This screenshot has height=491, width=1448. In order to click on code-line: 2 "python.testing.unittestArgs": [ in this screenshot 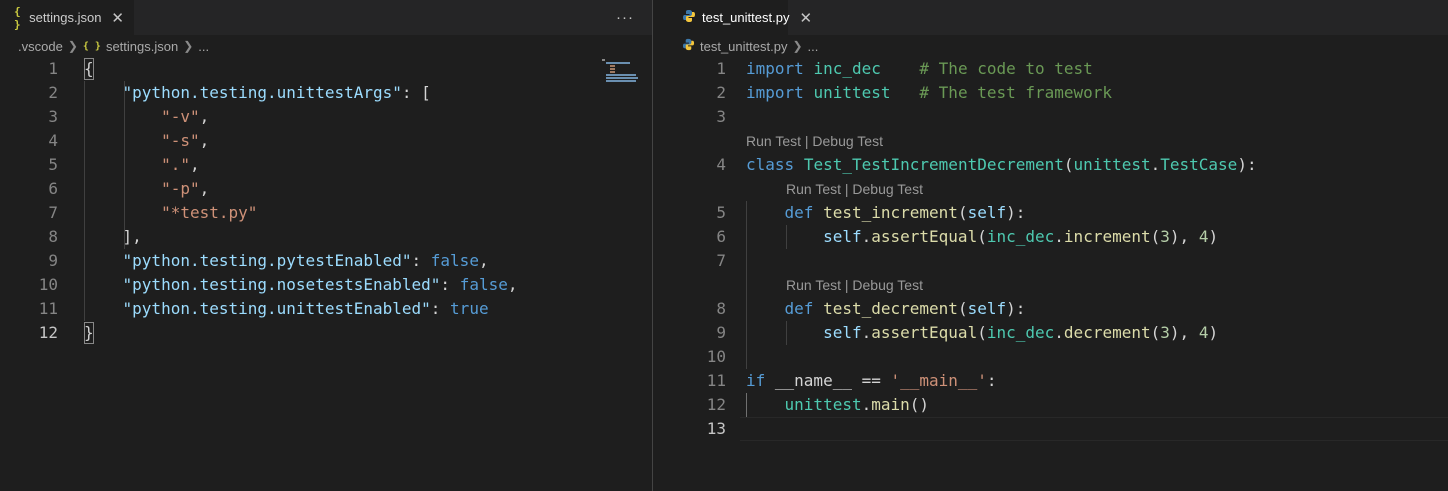, I will do `click(326, 93)`.